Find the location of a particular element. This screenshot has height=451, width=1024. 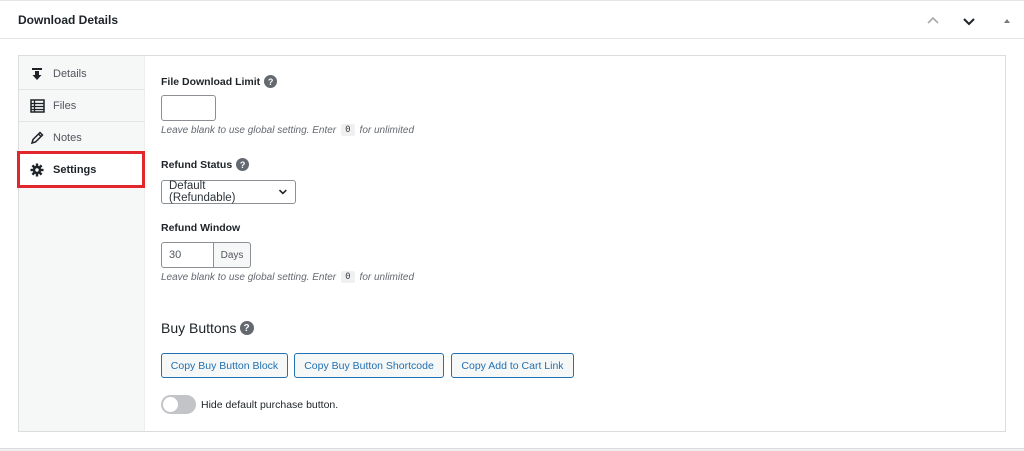

refund-window-label: Refund Window is located at coordinates (201, 228).